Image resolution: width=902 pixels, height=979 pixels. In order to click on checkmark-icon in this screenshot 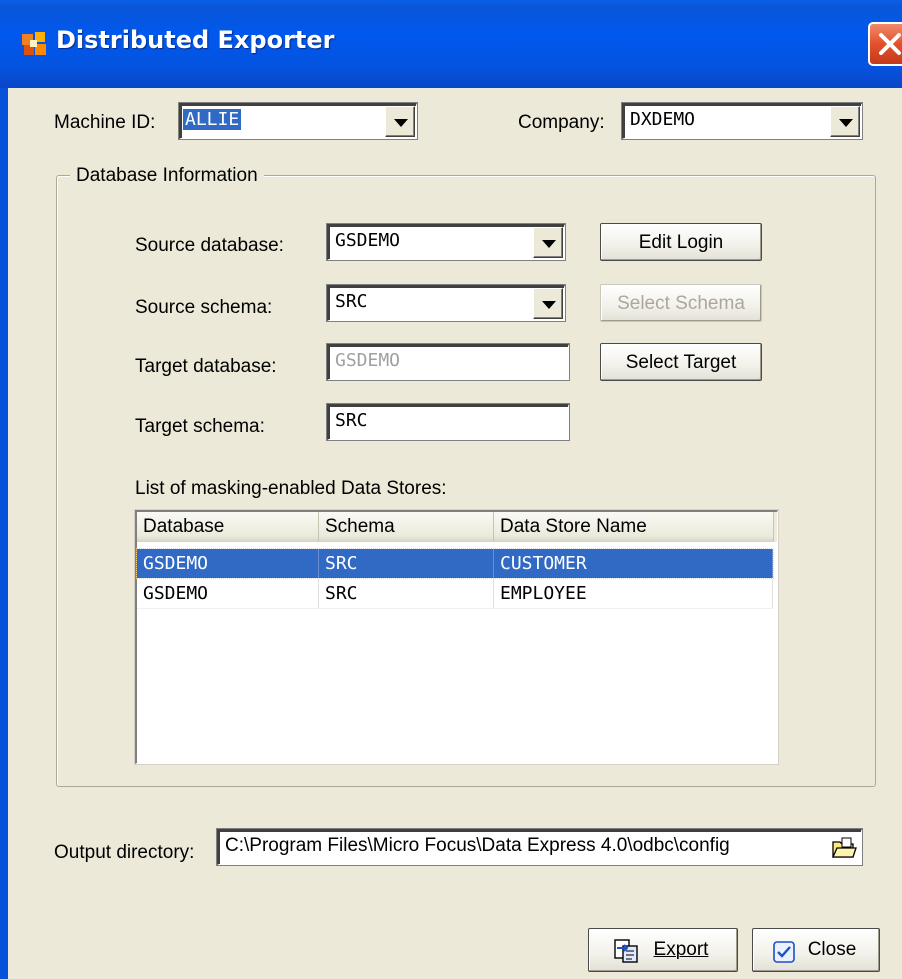, I will do `click(784, 952)`.